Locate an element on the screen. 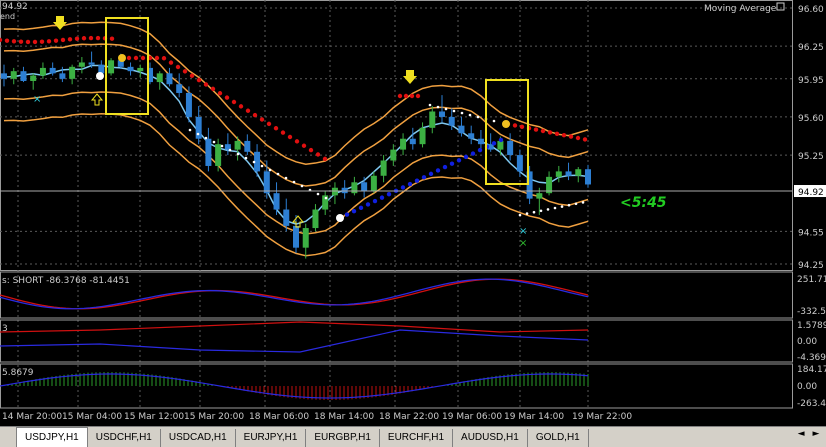 Image resolution: width=826 pixels, height=447 pixels. indicator-menu-icon is located at coordinates (780, 6).